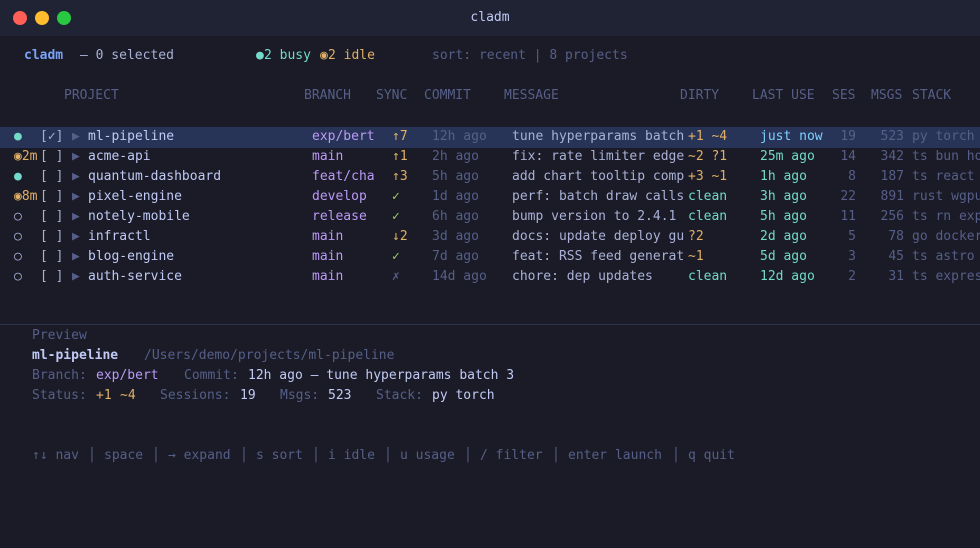  Describe the element at coordinates (843, 96) in the screenshot. I see `col-ses: SES` at that location.